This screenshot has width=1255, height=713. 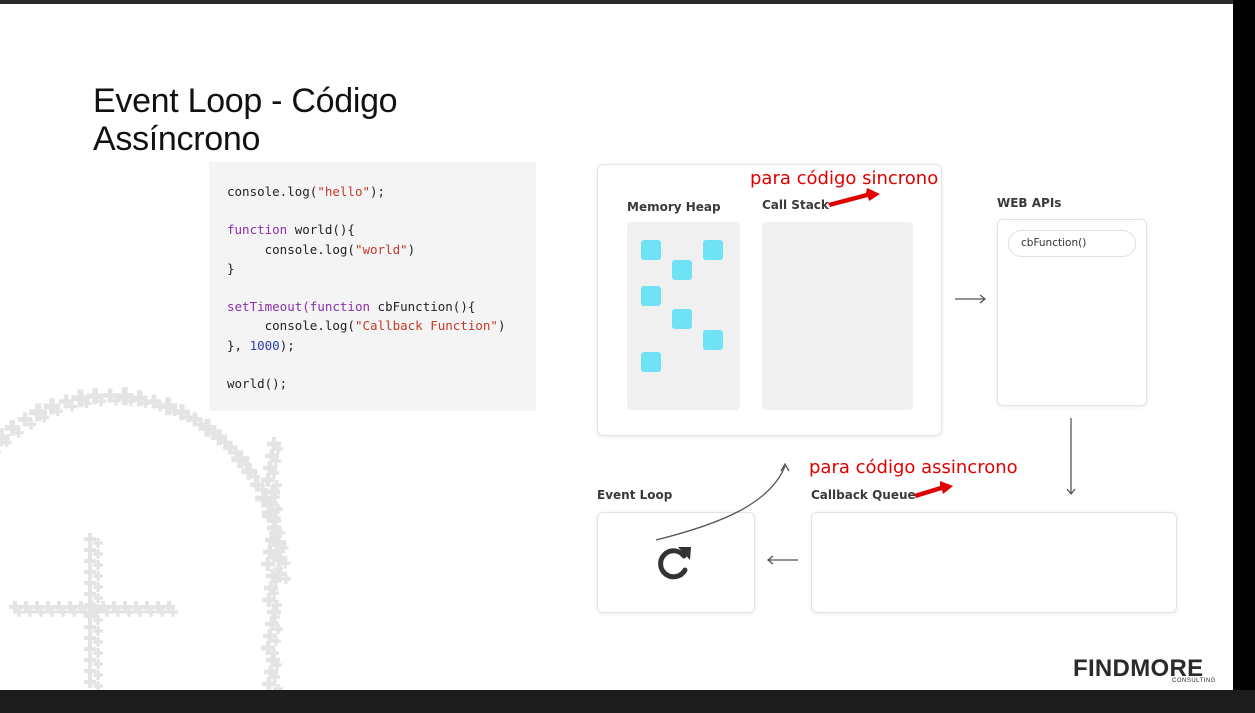 What do you see at coordinates (1244, 356) in the screenshot?
I see `window-right-edge` at bounding box center [1244, 356].